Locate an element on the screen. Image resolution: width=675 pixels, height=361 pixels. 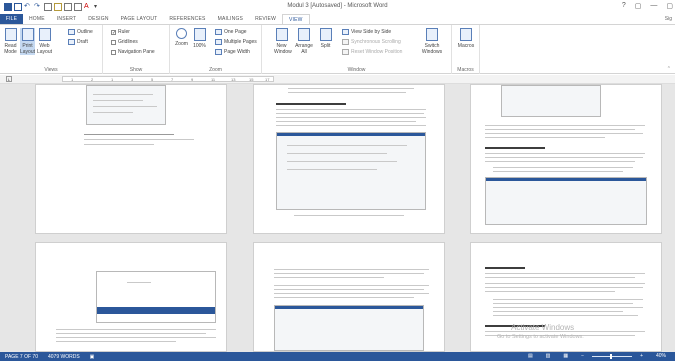
print-layout-view-icon: ▥ is located at coordinates (548, 356).